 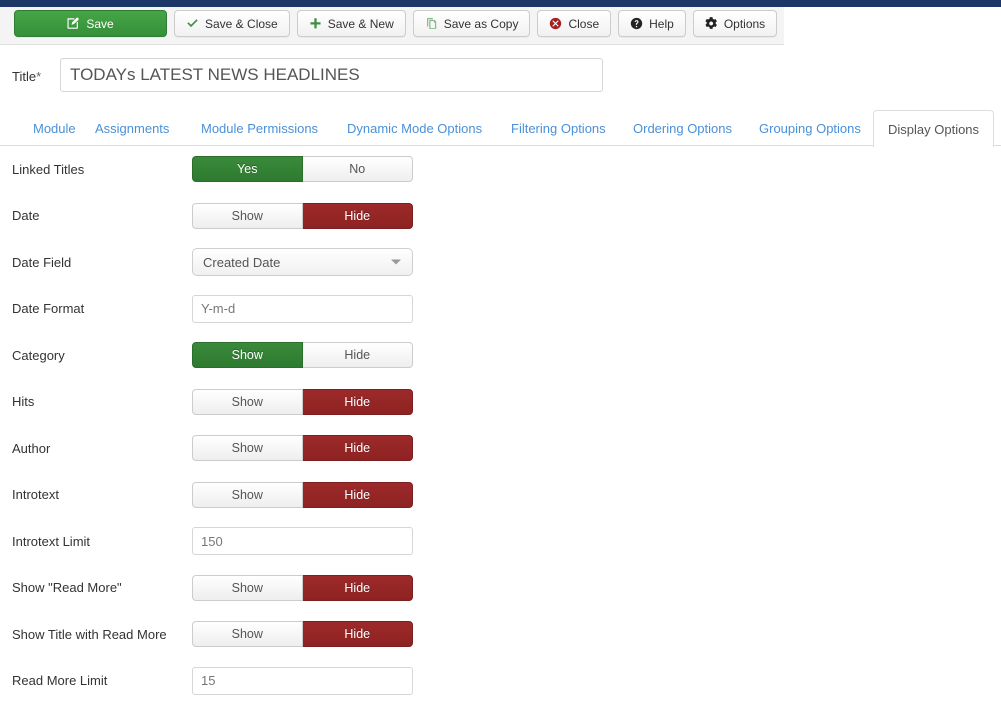 I want to click on field-label-show-title-with-read-more: Show Title with Read More, so click(x=89, y=634).